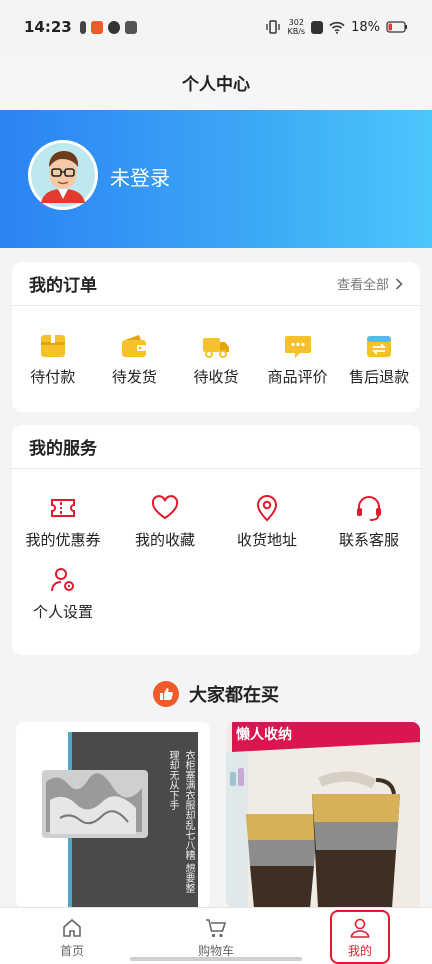 This screenshot has height=964, width=432. I want to click on orders-title: 我的订单, so click(63, 286).